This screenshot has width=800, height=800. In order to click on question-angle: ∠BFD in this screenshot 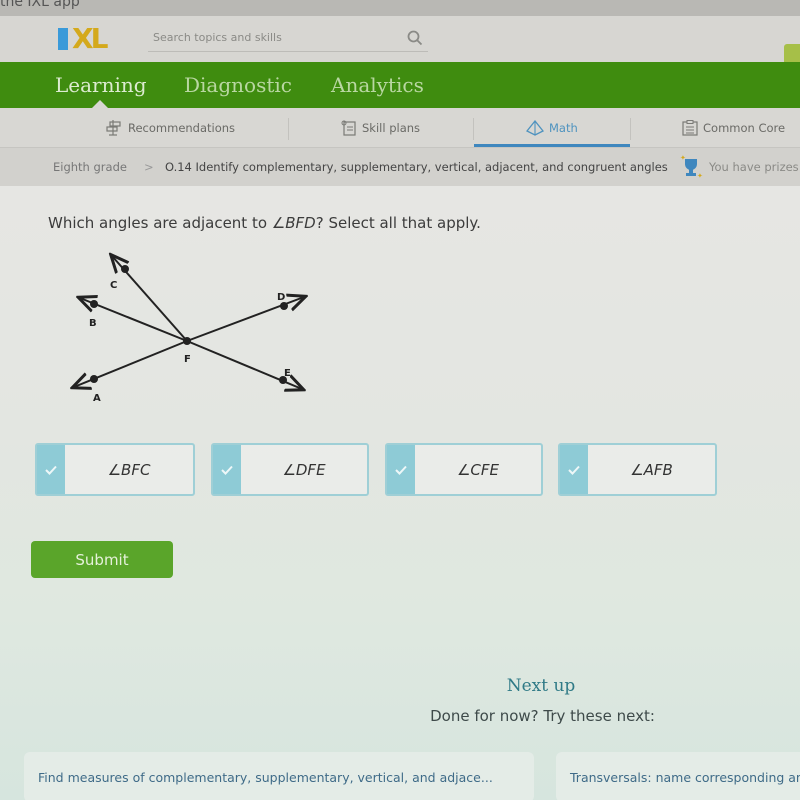, I will do `click(293, 223)`.